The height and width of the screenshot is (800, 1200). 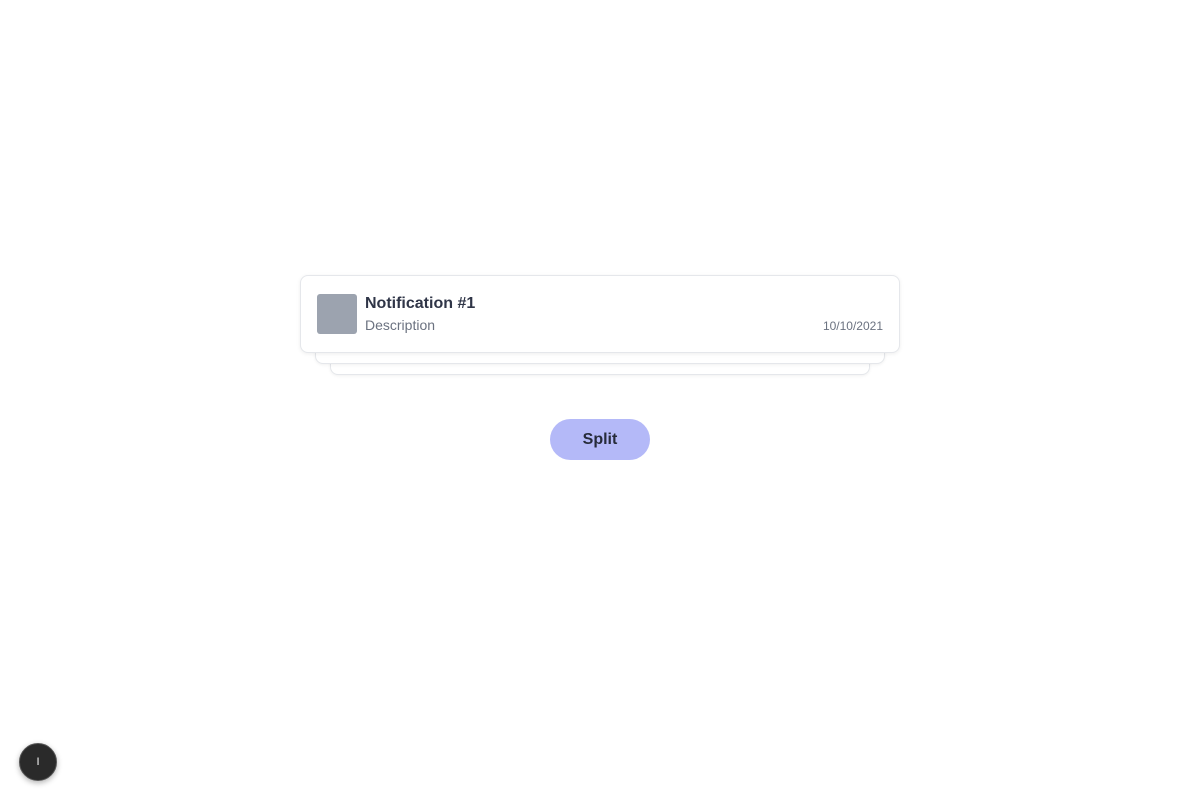 I want to click on notification-card: Notification #1 Description 10/10/2021, so click(x=600, y=314).